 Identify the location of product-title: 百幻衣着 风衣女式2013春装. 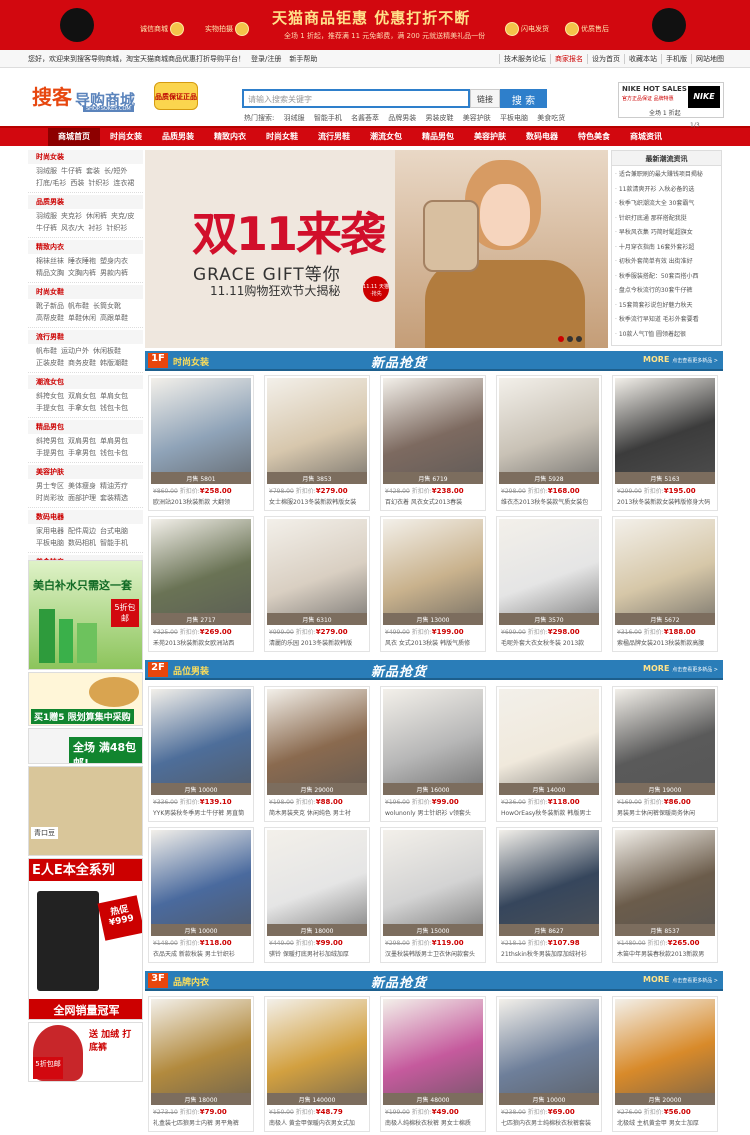
(434, 501).